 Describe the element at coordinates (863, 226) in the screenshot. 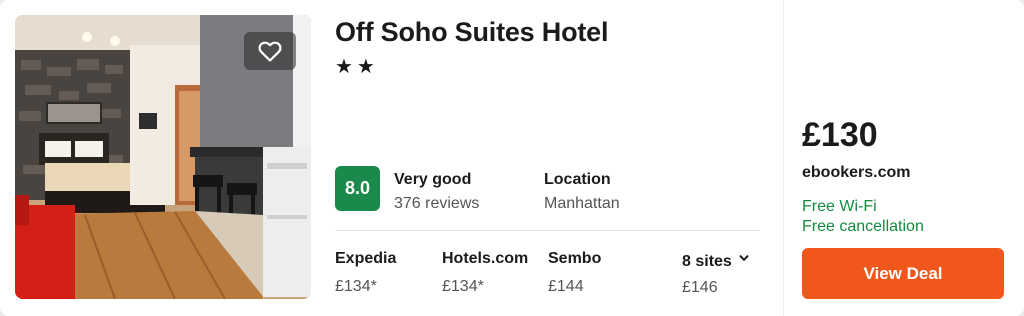

I see `feature-free-cancellation: Free cancellation` at that location.